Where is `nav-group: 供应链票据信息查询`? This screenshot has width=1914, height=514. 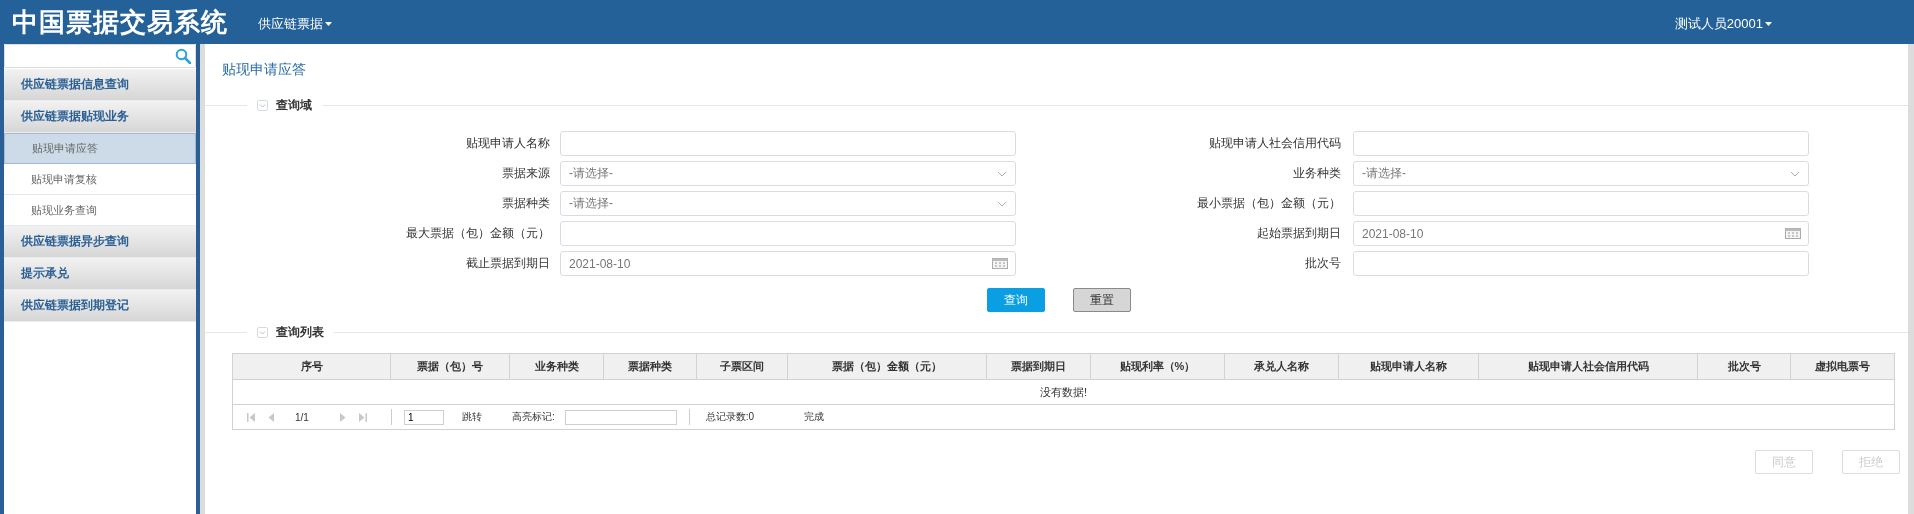 nav-group: 供应链票据信息查询 is located at coordinates (100, 85).